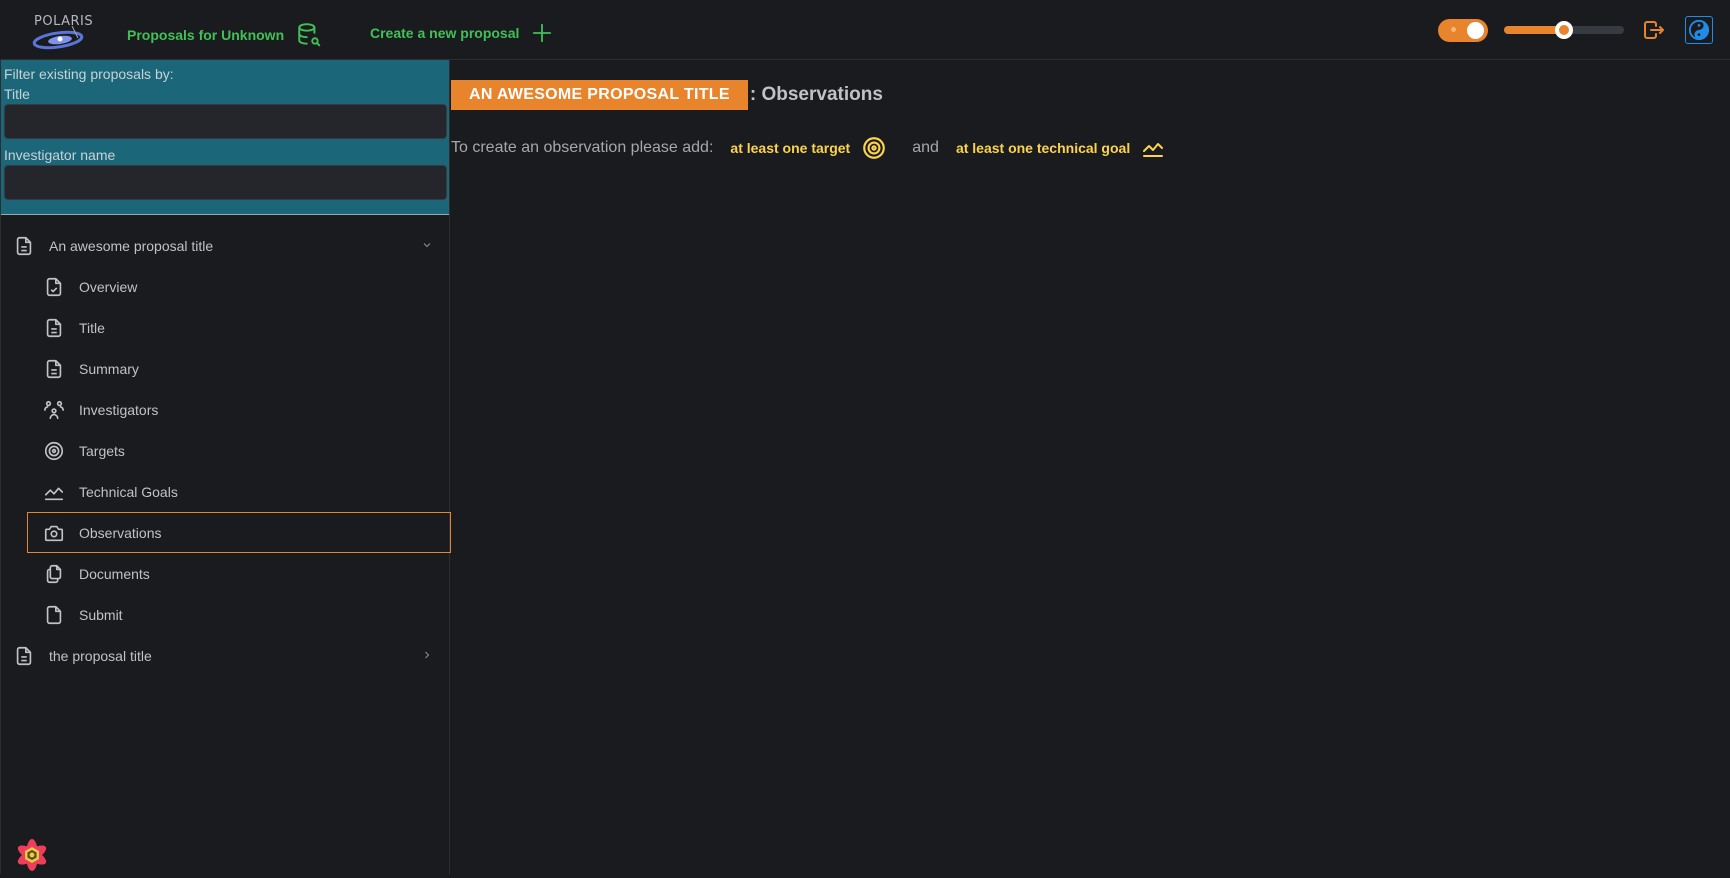 This screenshot has height=878, width=1730. I want to click on files-icon, so click(54, 574).